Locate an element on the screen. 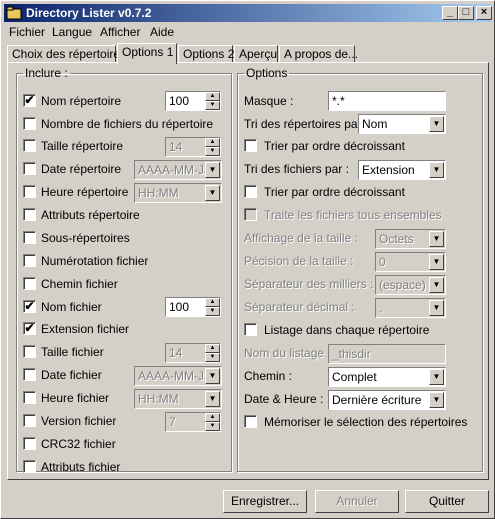 Image resolution: width=495 pixels, height=519 pixels. window-title: Directory Lister v0.7.2 is located at coordinates (89, 13).